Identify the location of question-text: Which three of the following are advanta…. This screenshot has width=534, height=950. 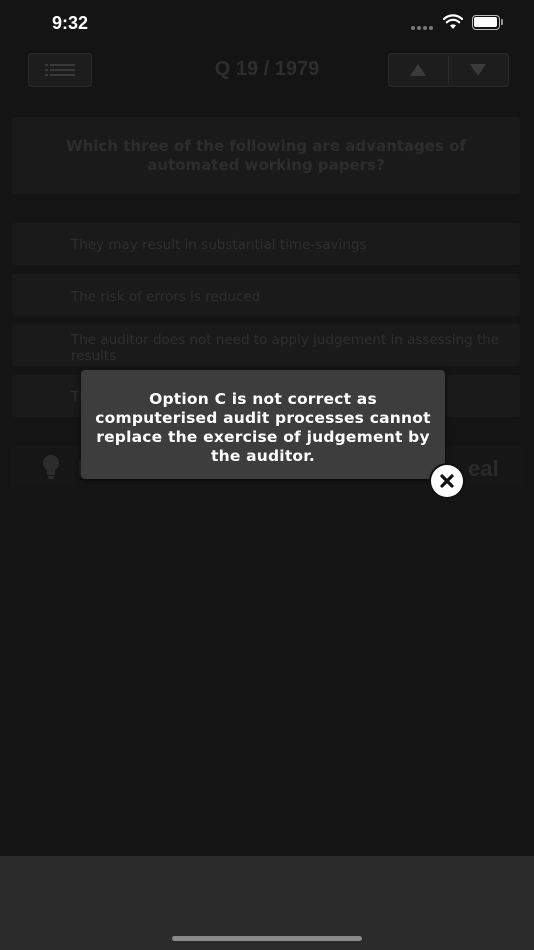
(266, 155).